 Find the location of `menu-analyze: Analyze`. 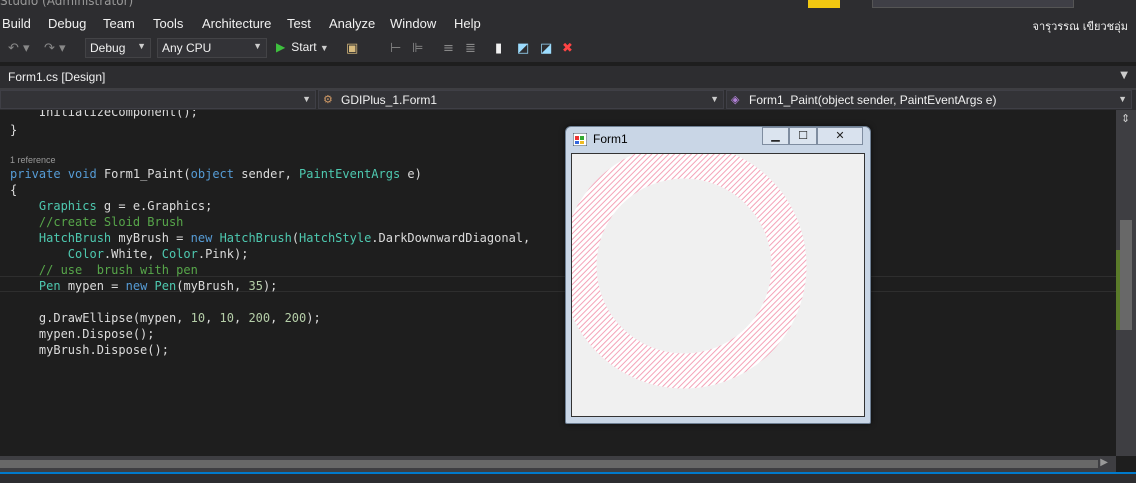

menu-analyze: Analyze is located at coordinates (352, 23).